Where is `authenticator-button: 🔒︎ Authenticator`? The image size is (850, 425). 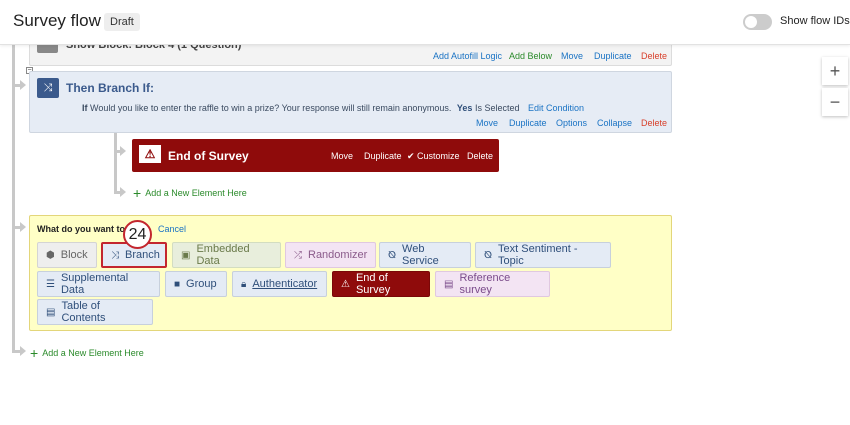
authenticator-button: 🔒︎ Authenticator is located at coordinates (279, 284).